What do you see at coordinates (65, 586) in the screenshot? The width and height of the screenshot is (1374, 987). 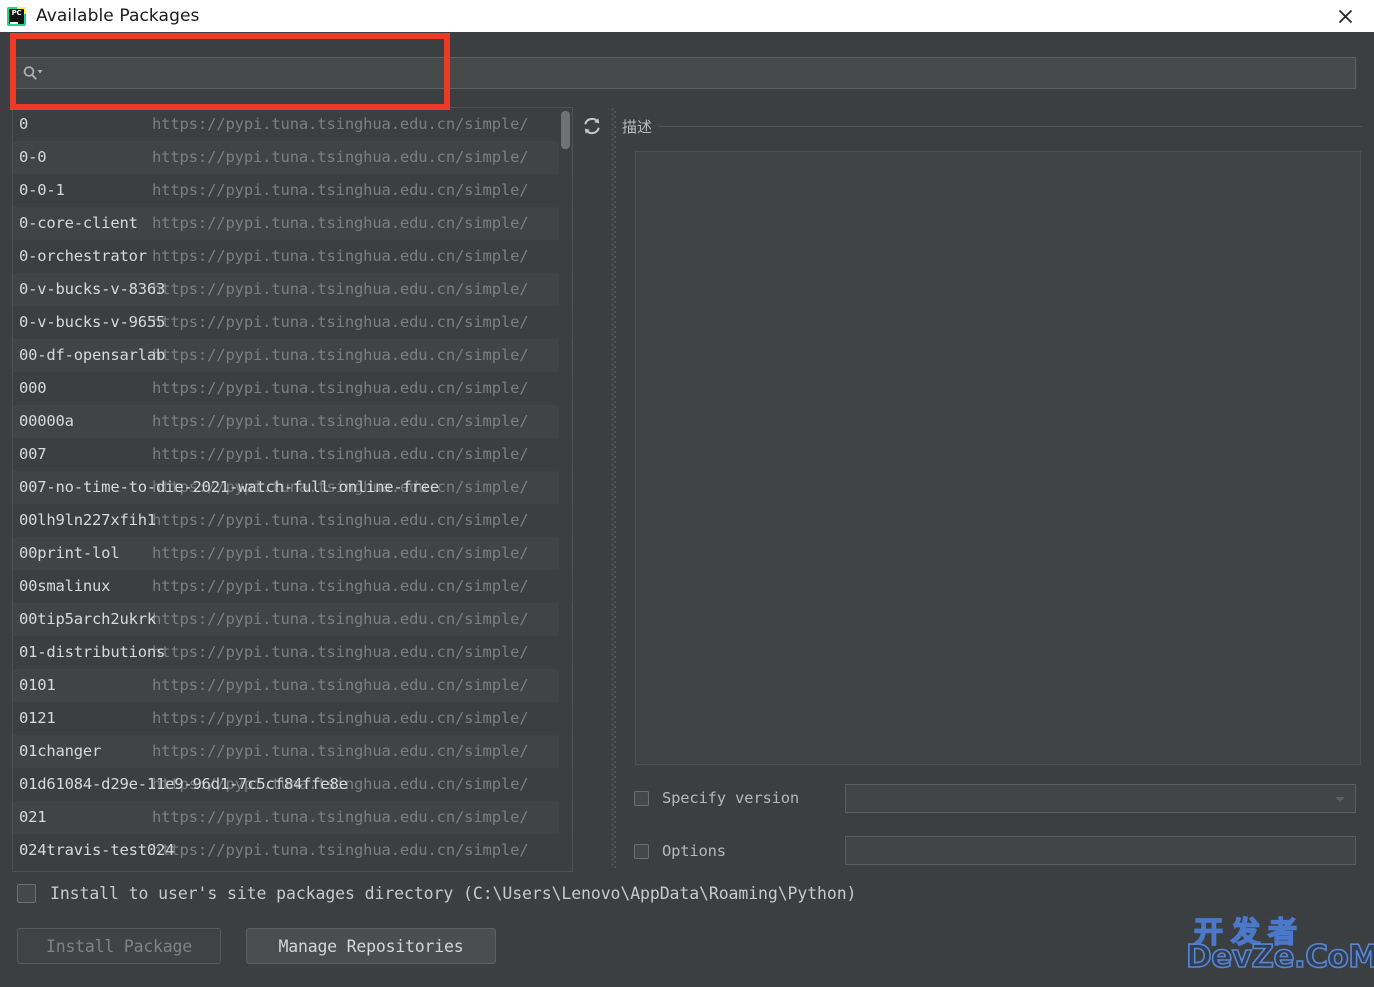 I see `package-name: 00smalinux` at bounding box center [65, 586].